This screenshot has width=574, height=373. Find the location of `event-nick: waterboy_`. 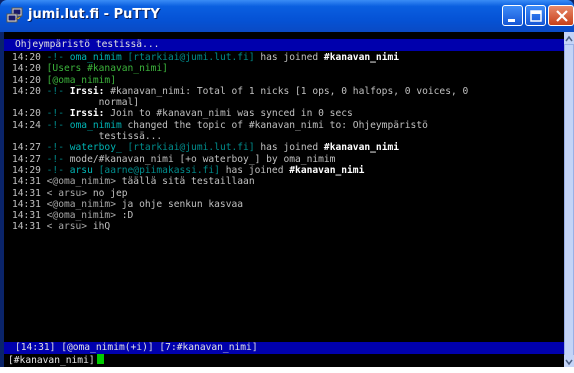

event-nick: waterboy_ is located at coordinates (92, 148).